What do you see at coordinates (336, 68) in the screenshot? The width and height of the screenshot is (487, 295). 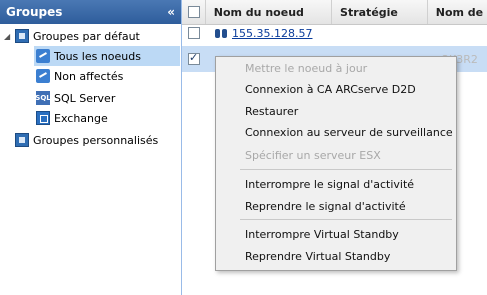 I see `menu-item-update-node: Mettre le noeud à jour` at bounding box center [336, 68].